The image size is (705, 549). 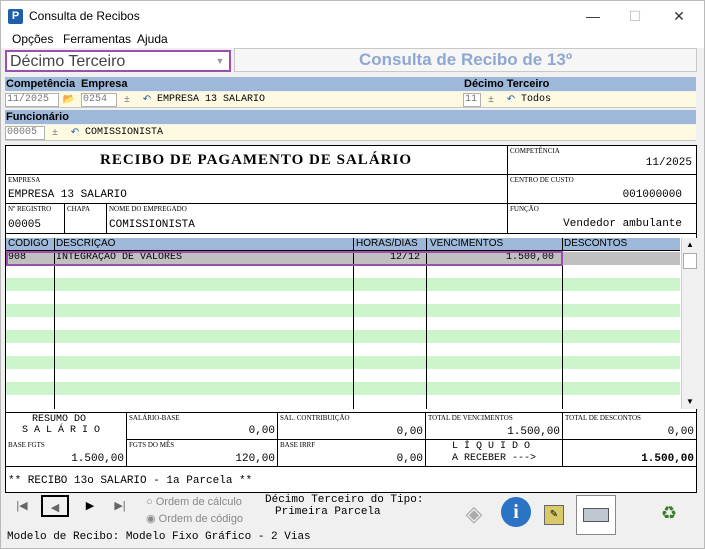 I want to click on export-icon: ✎, so click(x=554, y=515).